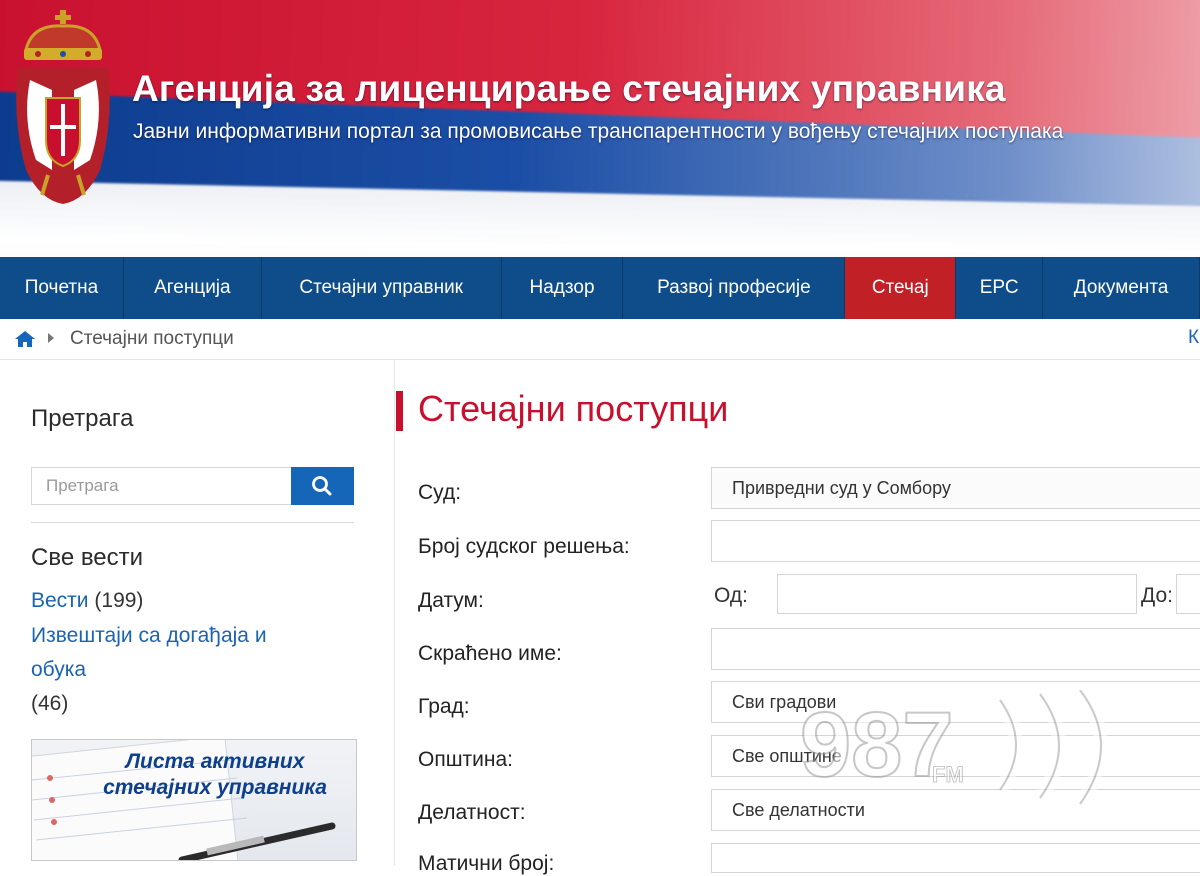  I want to click on court-select: Привредни суд у Сомбору, so click(955, 488).